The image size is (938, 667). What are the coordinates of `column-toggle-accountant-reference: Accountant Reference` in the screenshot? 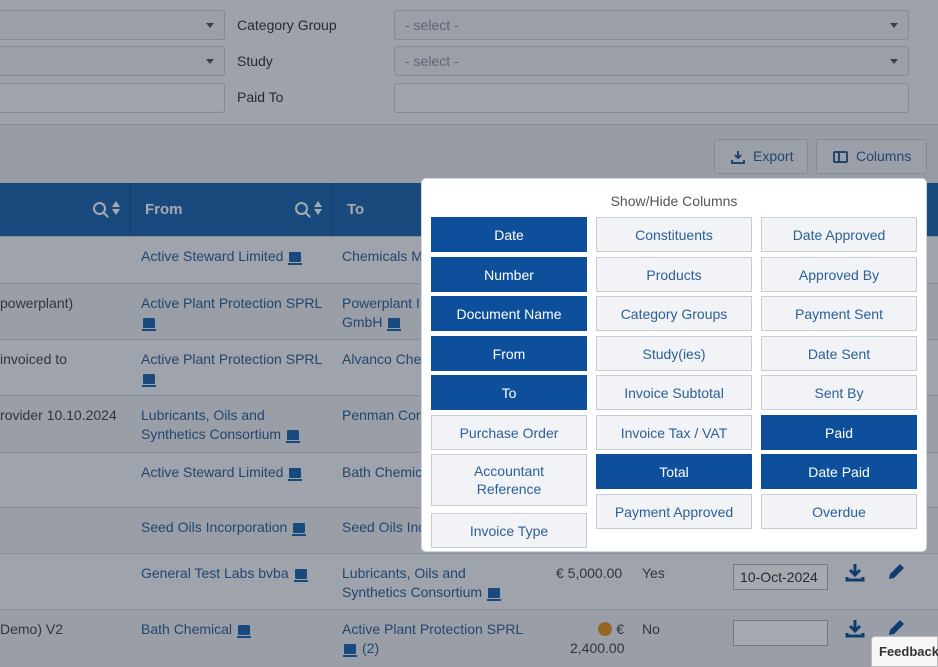 It's located at (509, 480).